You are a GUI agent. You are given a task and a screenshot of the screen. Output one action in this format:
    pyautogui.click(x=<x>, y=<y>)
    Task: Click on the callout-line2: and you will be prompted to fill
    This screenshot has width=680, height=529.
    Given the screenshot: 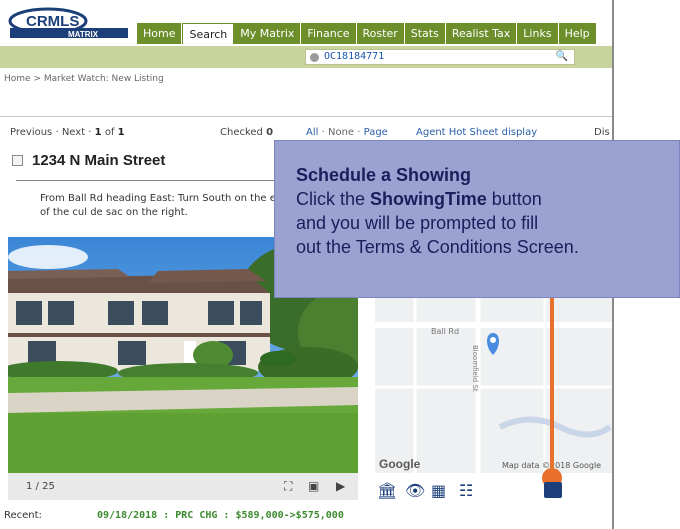 What is the action you would take?
    pyautogui.click(x=417, y=223)
    